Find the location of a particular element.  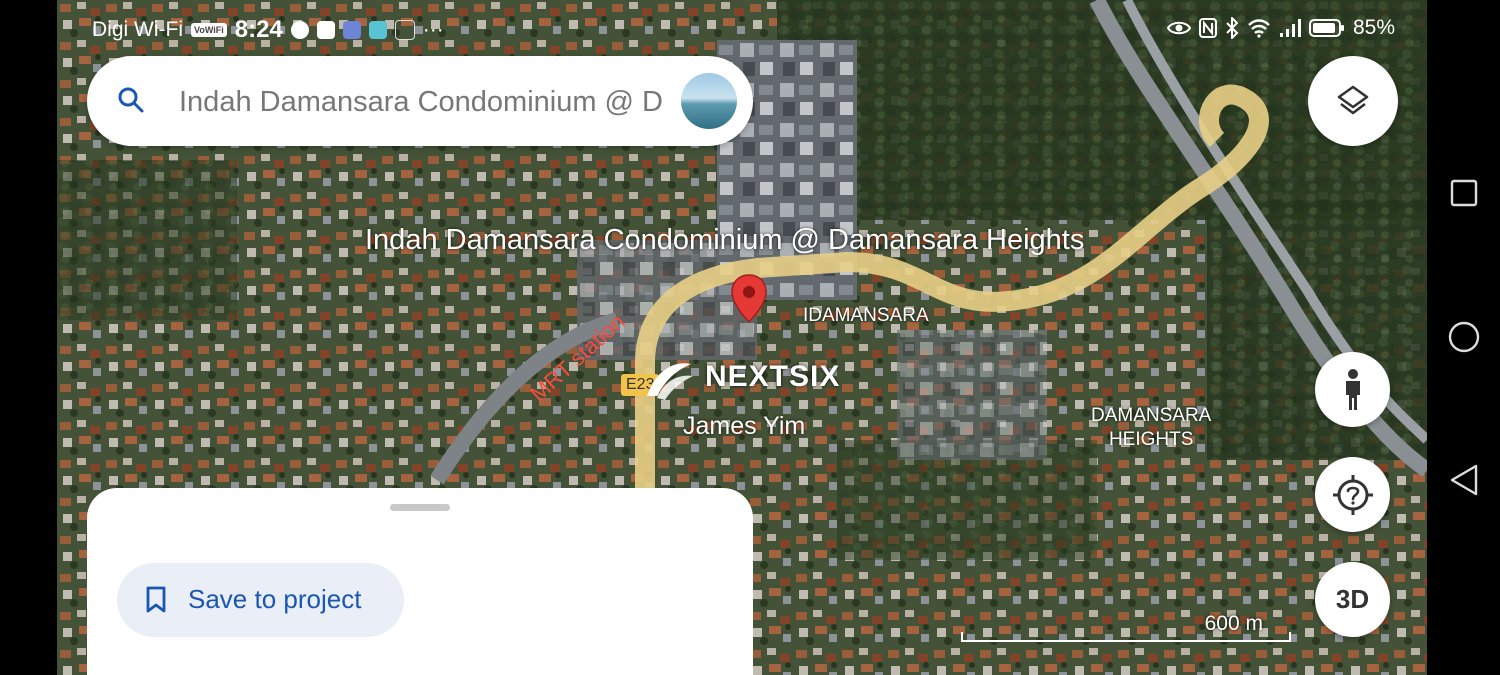

circle-icon is located at coordinates (1464, 337).